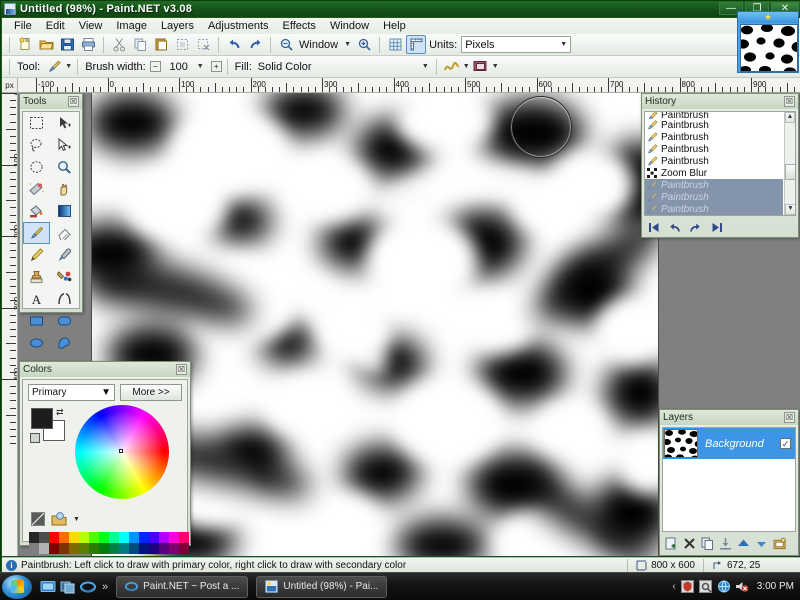 Image resolution: width=800 pixels, height=600 pixels. Describe the element at coordinates (742, 586) in the screenshot. I see `volume-tray-icon` at that location.